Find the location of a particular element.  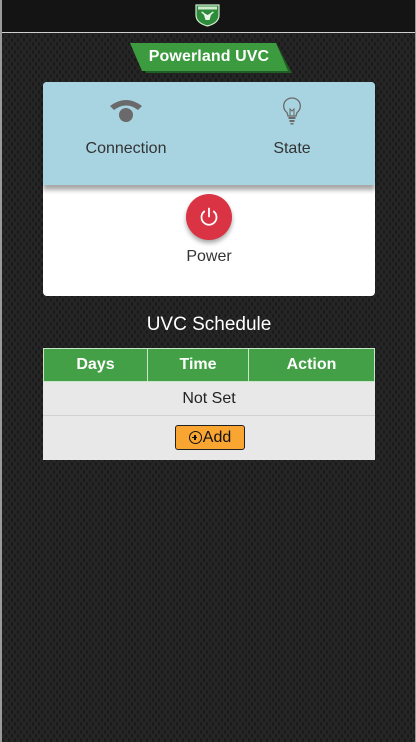

schedule-table-header: Days Time Action is located at coordinates (209, 365).